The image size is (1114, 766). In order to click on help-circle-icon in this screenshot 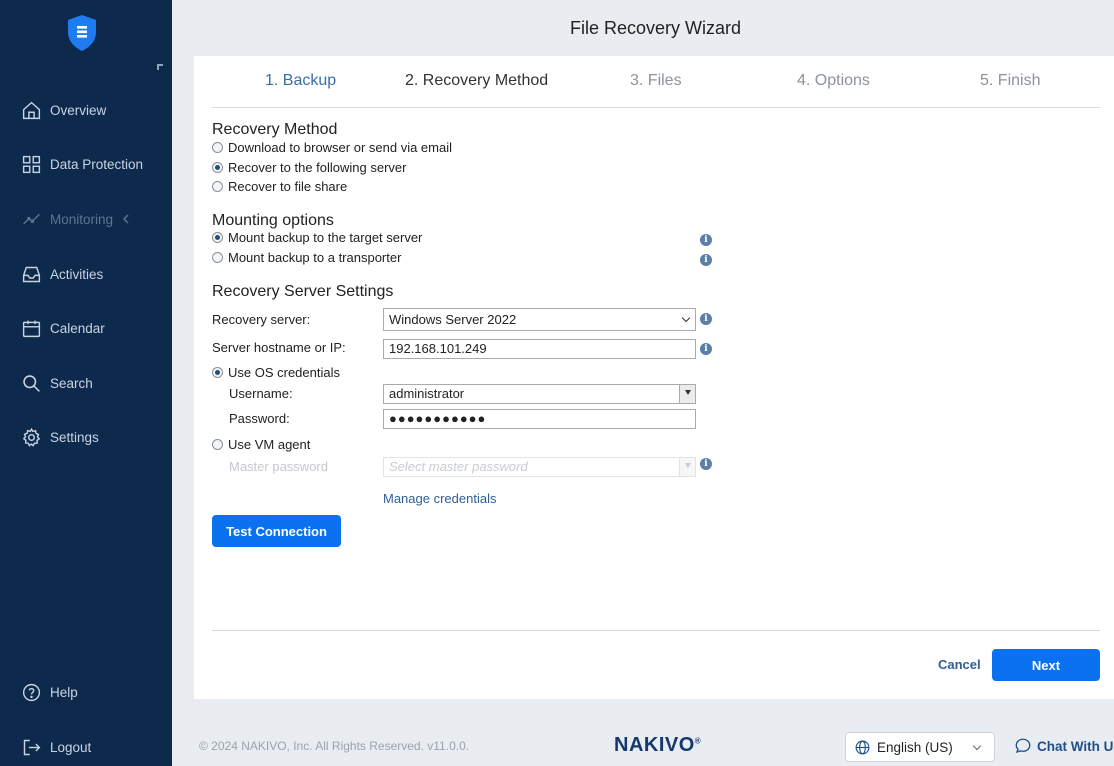, I will do `click(31, 692)`.